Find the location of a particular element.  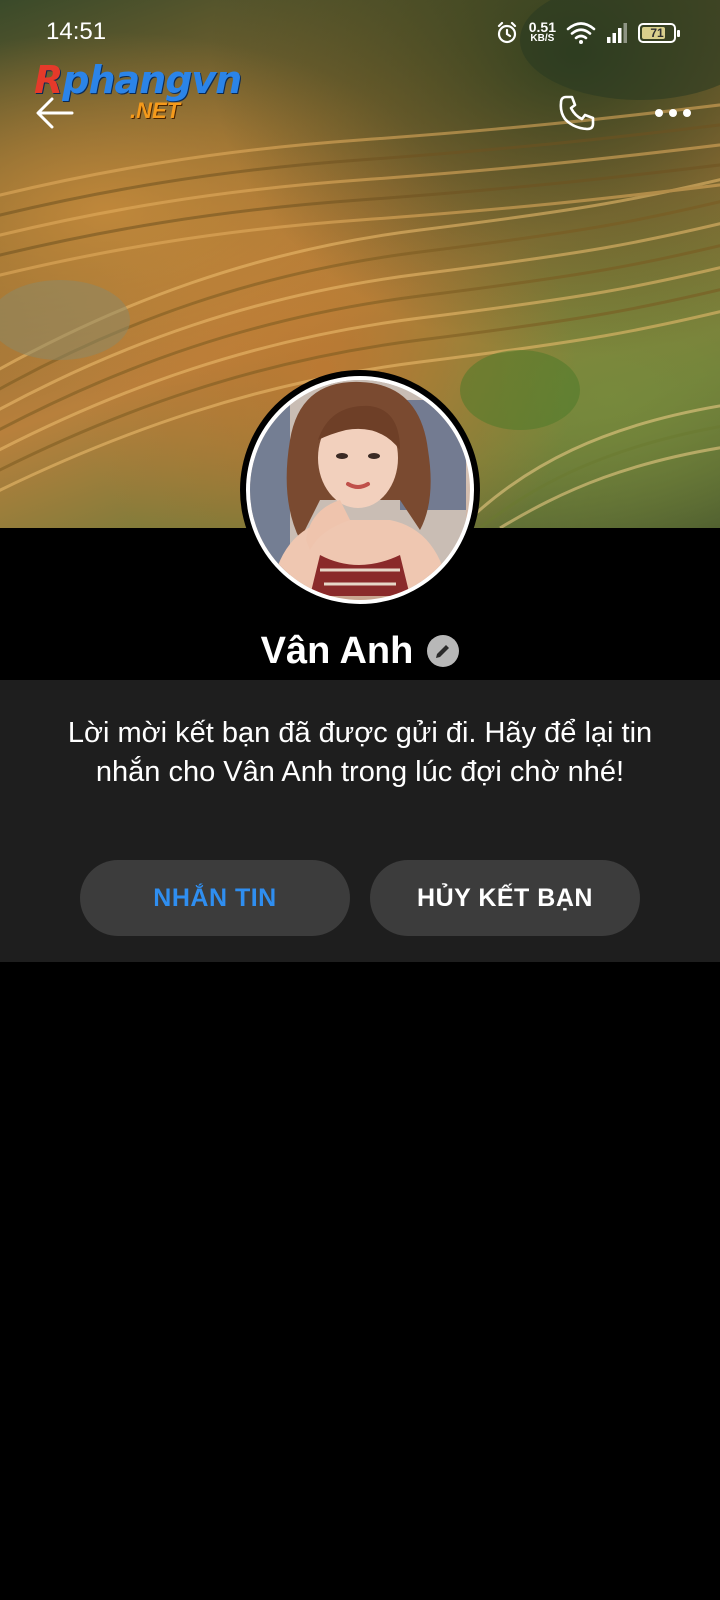

status-icons: 0.51 KB/S 71 is located at coordinates (587, 33).